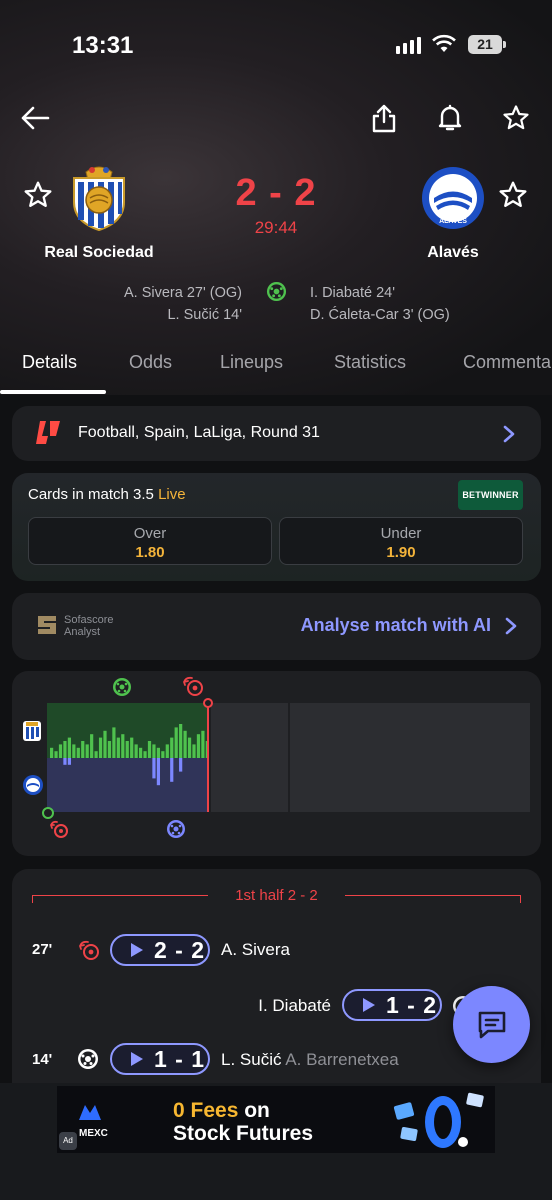 Image resolution: width=552 pixels, height=1200 pixels. I want to click on bell-icon, so click(450, 117).